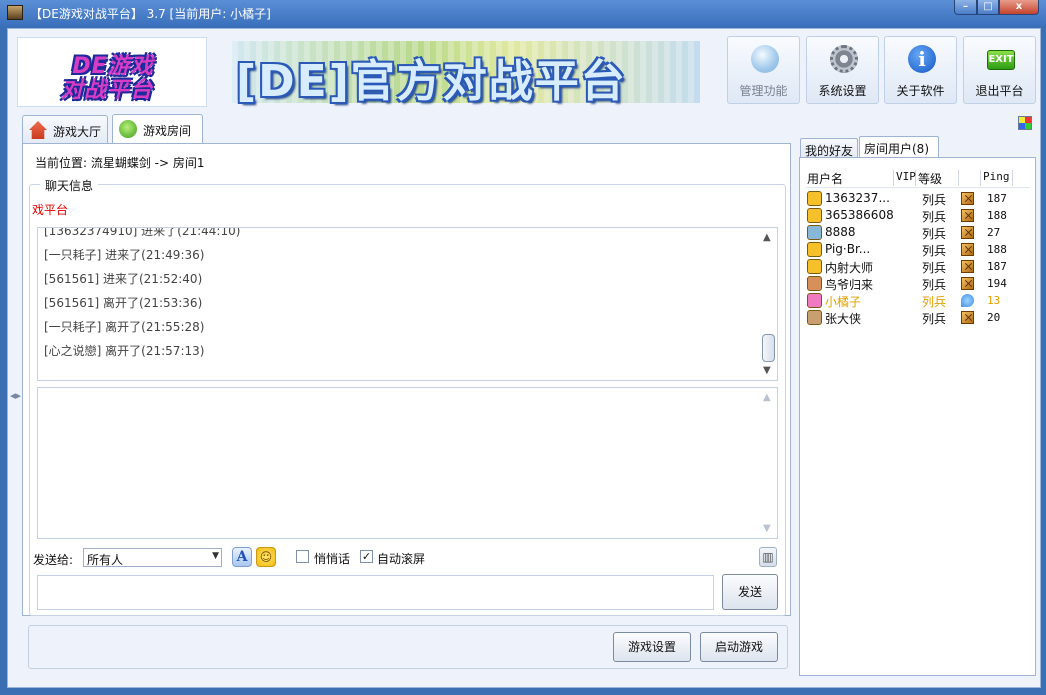 This screenshot has height=695, width=1046. What do you see at coordinates (105, 560) in the screenshot?
I see `send-to-value: 所有人` at bounding box center [105, 560].